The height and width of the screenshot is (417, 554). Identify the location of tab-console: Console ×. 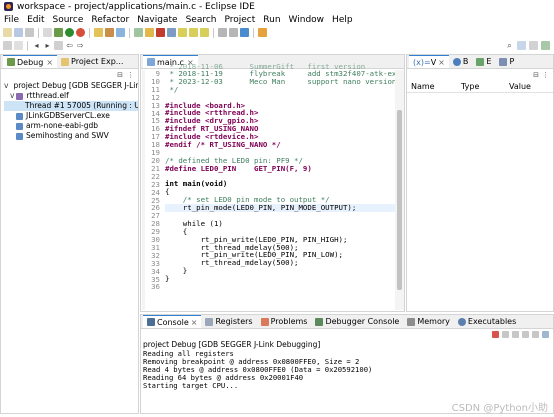
(172, 321).